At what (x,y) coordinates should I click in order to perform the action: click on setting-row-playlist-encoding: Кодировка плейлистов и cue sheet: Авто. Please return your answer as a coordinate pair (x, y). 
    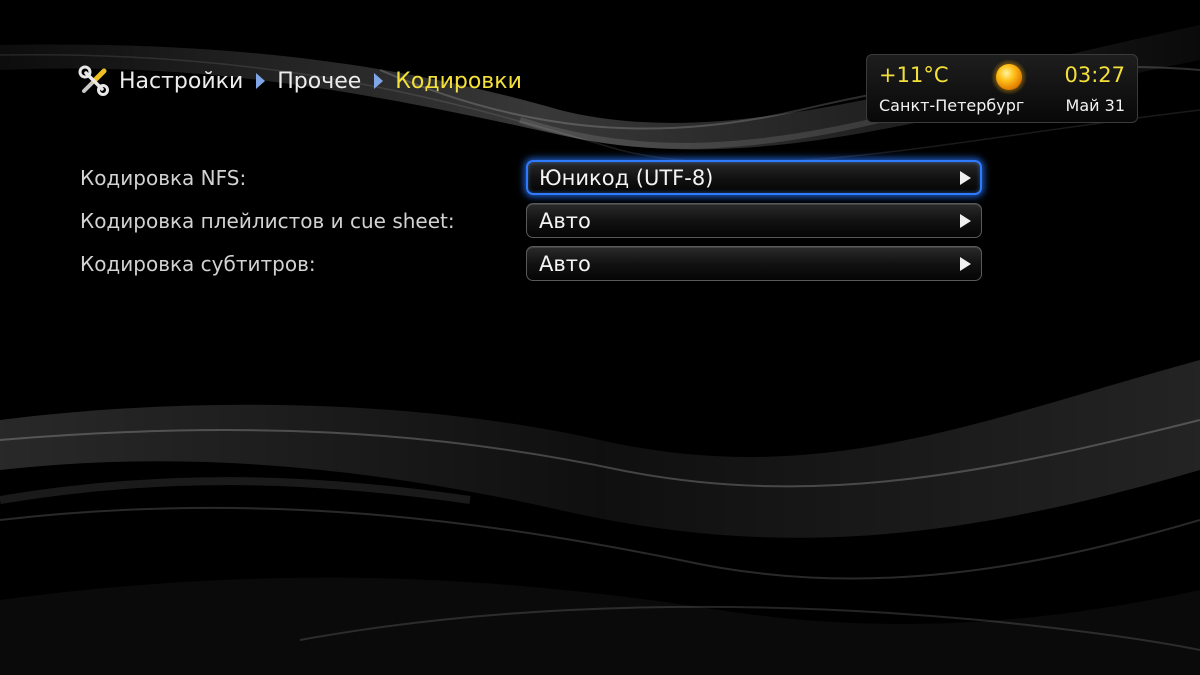
    Looking at the image, I should click on (600, 221).